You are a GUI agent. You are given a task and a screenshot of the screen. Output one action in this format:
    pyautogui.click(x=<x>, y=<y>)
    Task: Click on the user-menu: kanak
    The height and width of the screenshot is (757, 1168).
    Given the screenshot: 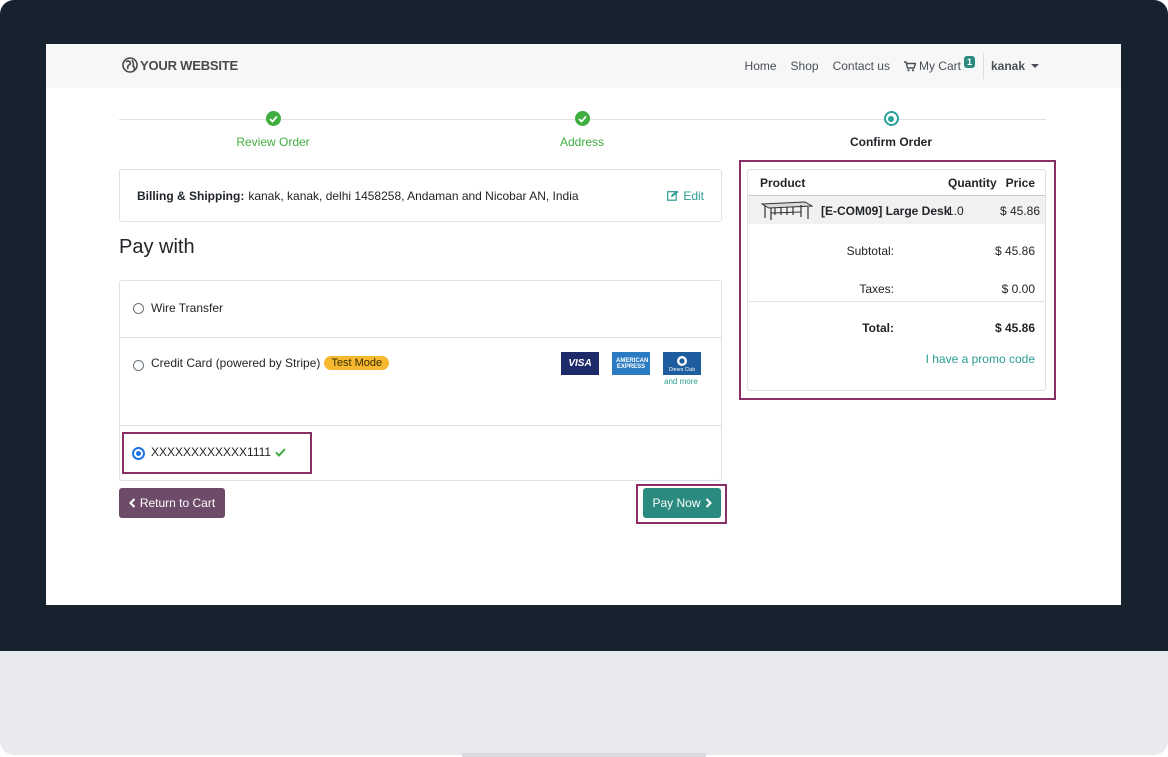 What is the action you would take?
    pyautogui.click(x=1015, y=66)
    